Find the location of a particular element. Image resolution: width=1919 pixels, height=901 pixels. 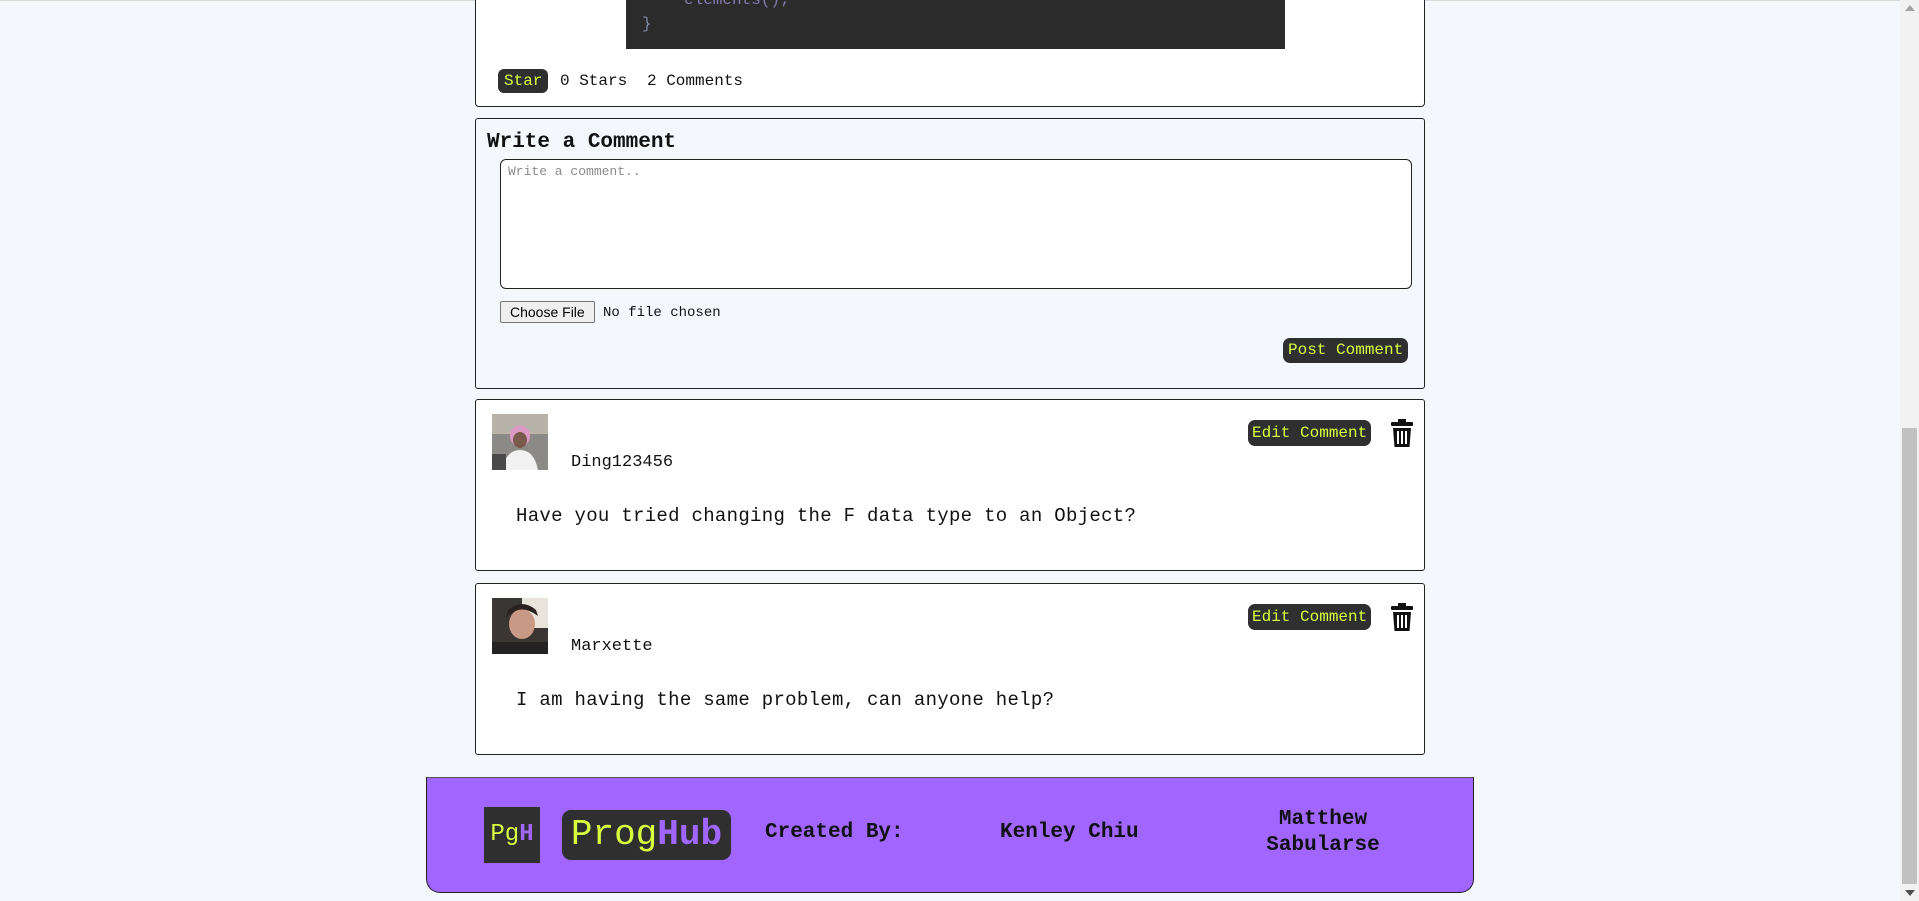

logo-prog: Prog is located at coordinates (614, 834).